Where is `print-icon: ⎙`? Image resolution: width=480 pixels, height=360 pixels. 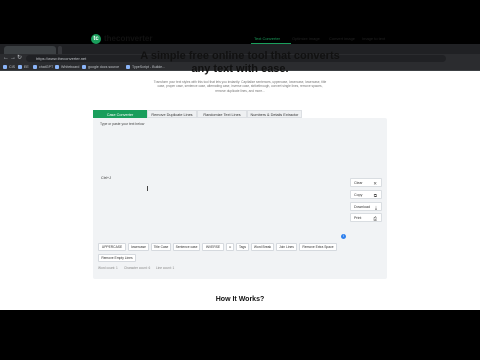
print-icon: ⎙ is located at coordinates (375, 218).